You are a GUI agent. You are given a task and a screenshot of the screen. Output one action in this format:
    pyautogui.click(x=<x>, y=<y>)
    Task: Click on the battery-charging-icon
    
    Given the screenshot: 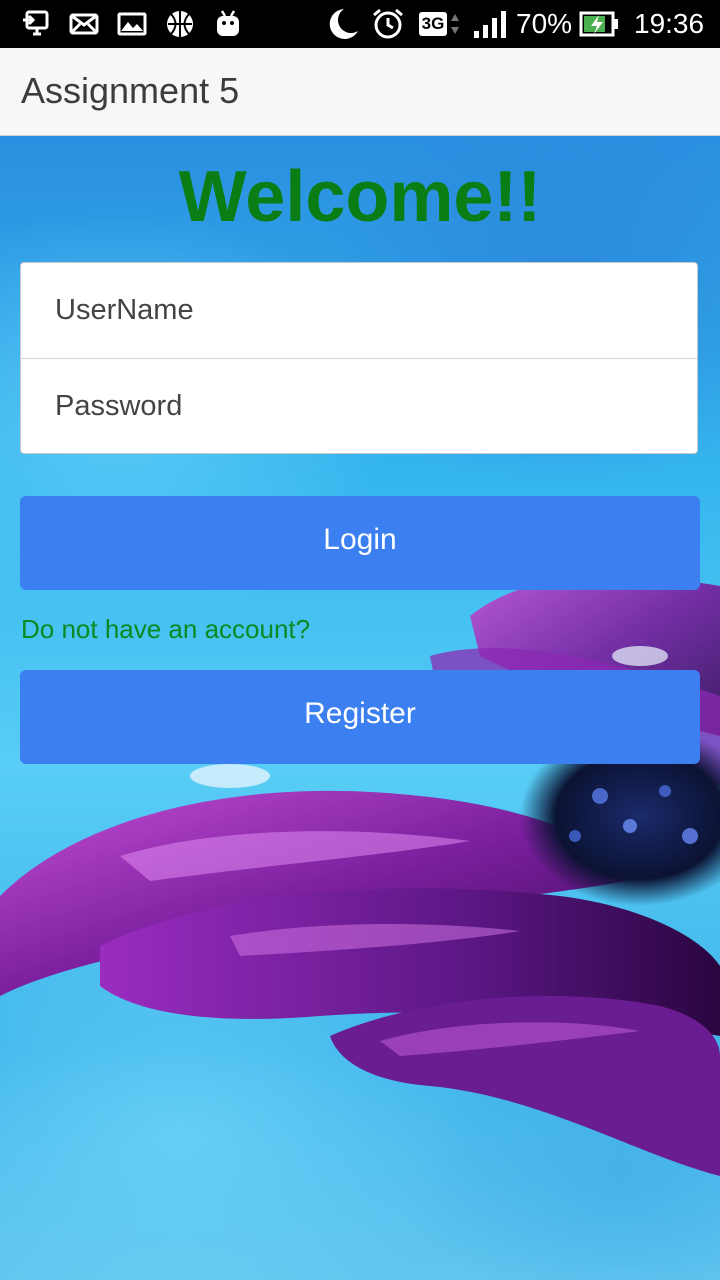 What is the action you would take?
    pyautogui.click(x=599, y=24)
    